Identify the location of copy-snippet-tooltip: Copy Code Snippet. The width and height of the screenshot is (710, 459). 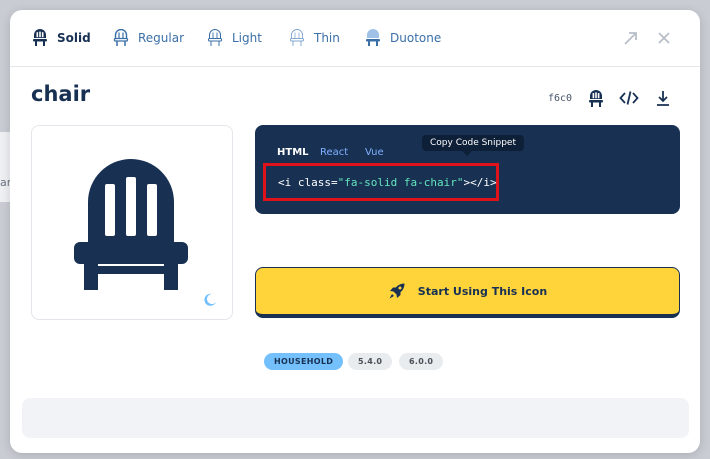
(473, 145).